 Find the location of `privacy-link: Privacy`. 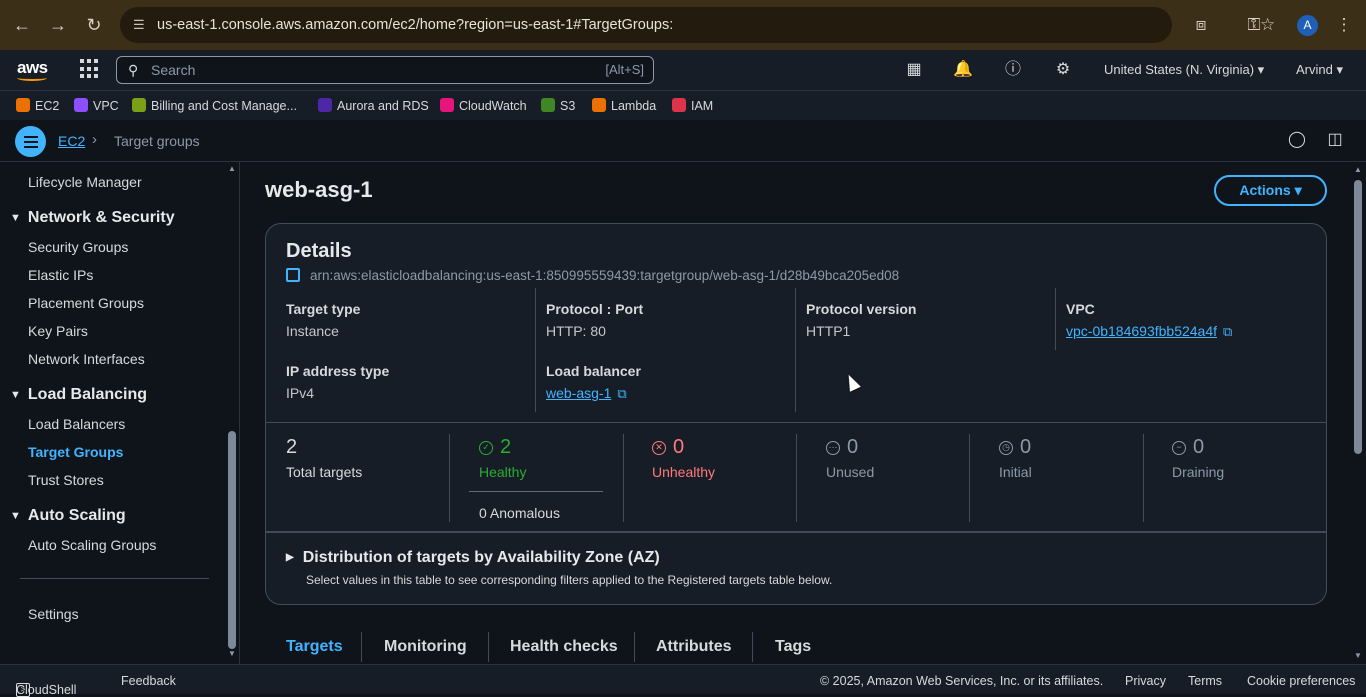

privacy-link: Privacy is located at coordinates (1145, 681).